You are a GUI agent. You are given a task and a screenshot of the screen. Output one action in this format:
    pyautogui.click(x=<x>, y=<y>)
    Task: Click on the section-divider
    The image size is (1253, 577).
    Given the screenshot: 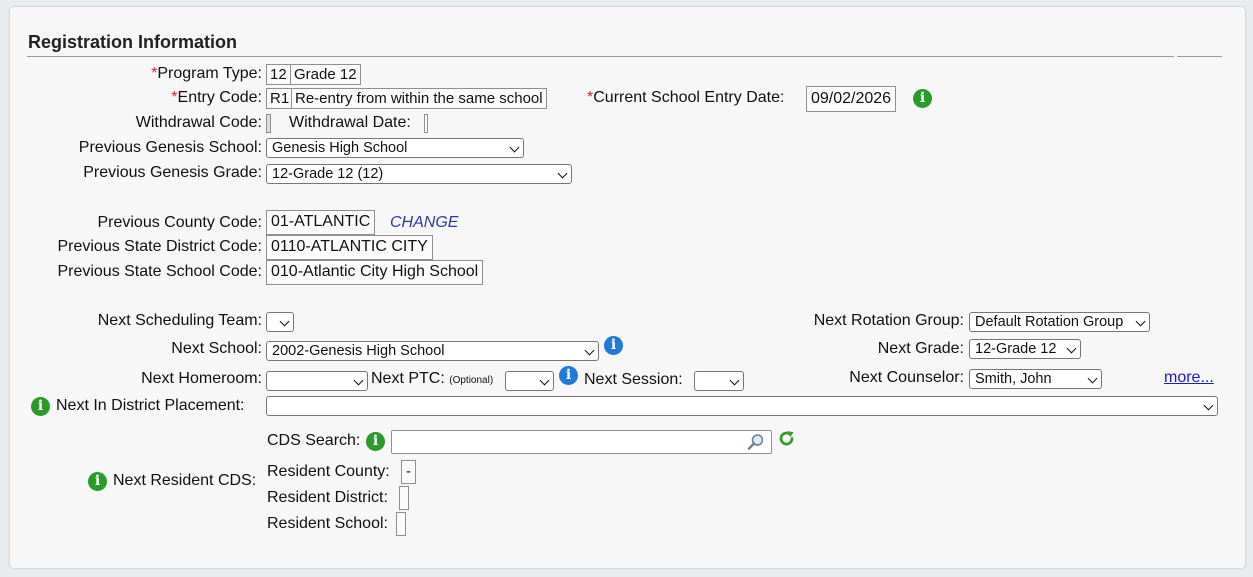 What is the action you would take?
    pyautogui.click(x=600, y=56)
    